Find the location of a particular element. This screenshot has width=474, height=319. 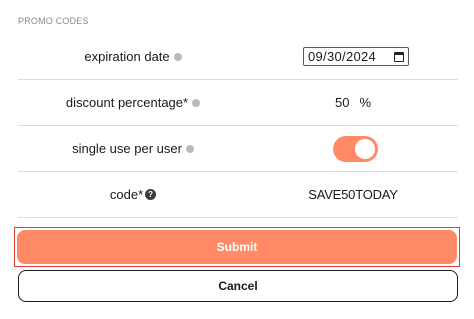

code-label-group: code* ? is located at coordinates (133, 194).